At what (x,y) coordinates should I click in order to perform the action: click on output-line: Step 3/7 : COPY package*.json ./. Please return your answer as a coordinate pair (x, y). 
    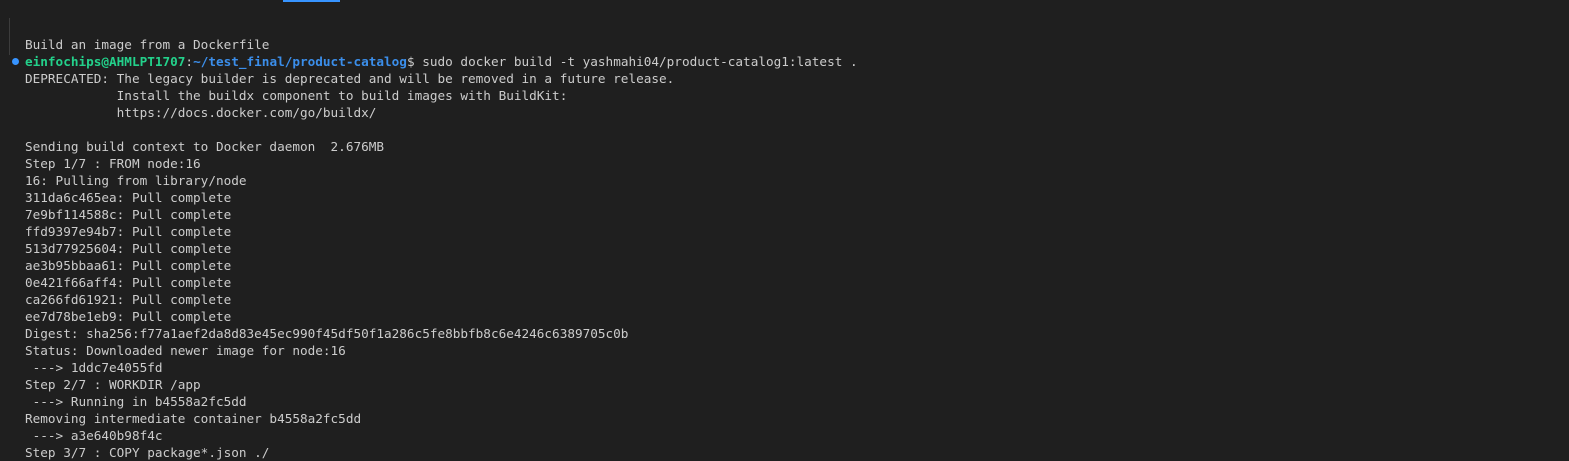
    Looking at the image, I should click on (147, 452).